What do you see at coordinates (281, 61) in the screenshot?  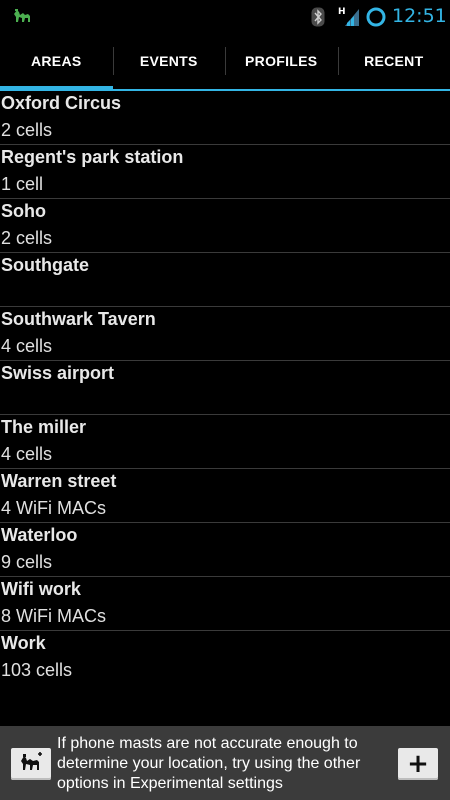 I see `tab-profiles: PROFILES` at bounding box center [281, 61].